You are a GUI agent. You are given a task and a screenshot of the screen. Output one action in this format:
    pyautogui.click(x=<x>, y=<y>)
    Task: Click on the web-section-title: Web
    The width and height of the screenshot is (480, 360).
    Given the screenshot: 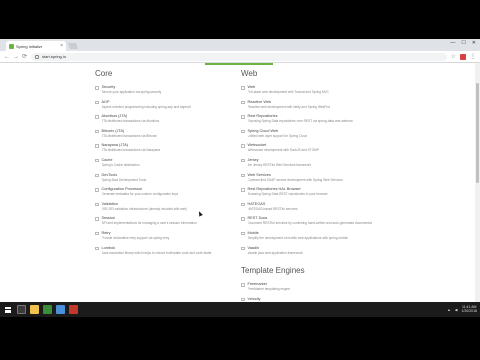 What is the action you would take?
    pyautogui.click(x=249, y=73)
    